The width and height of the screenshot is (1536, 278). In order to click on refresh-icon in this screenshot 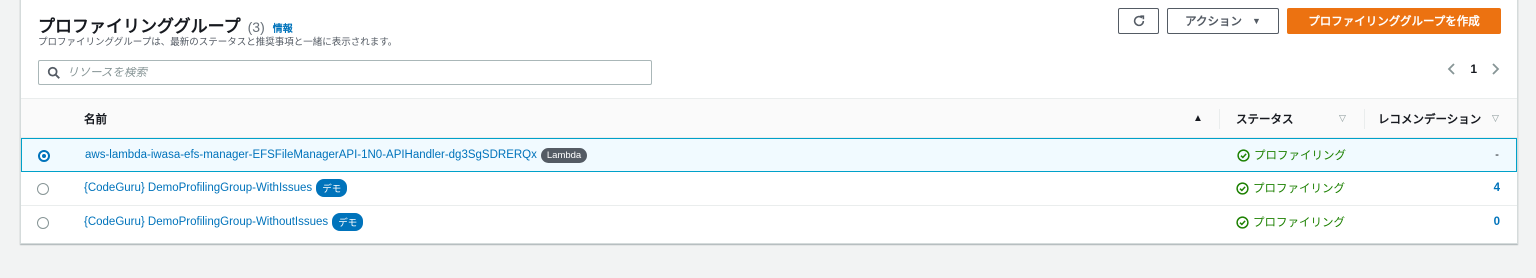, I will do `click(1138, 21)`.